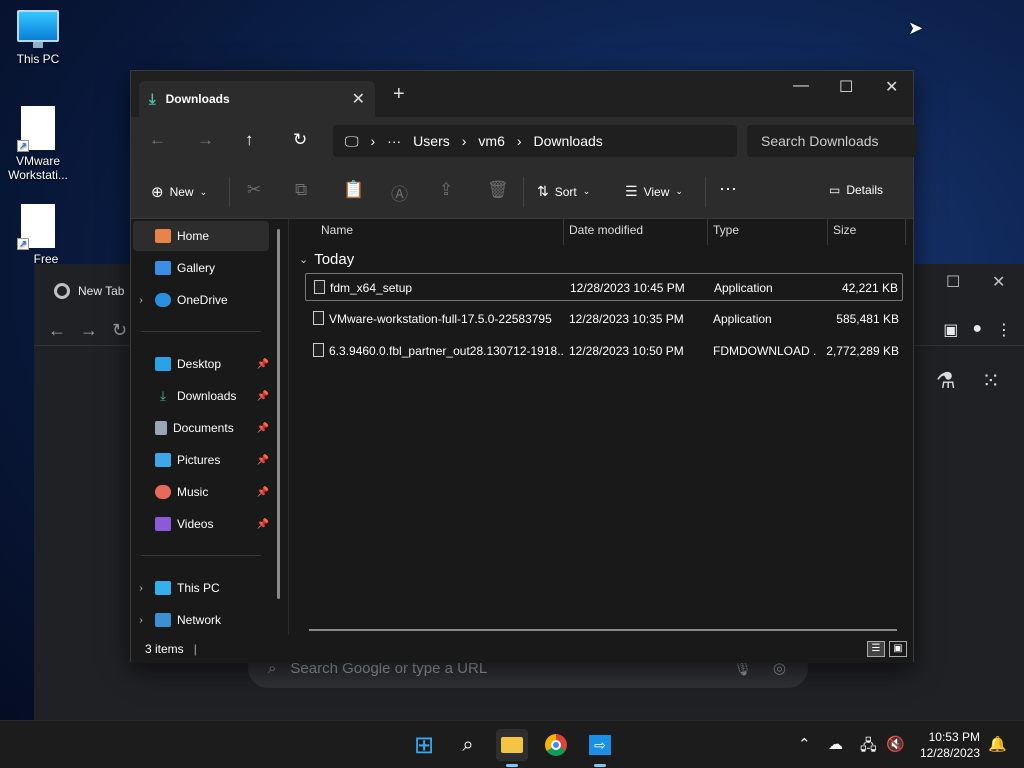 Image resolution: width=1024 pixels, height=768 pixels. Describe the element at coordinates (358, 99) in the screenshot. I see `close-tab-icon: ✕` at that location.